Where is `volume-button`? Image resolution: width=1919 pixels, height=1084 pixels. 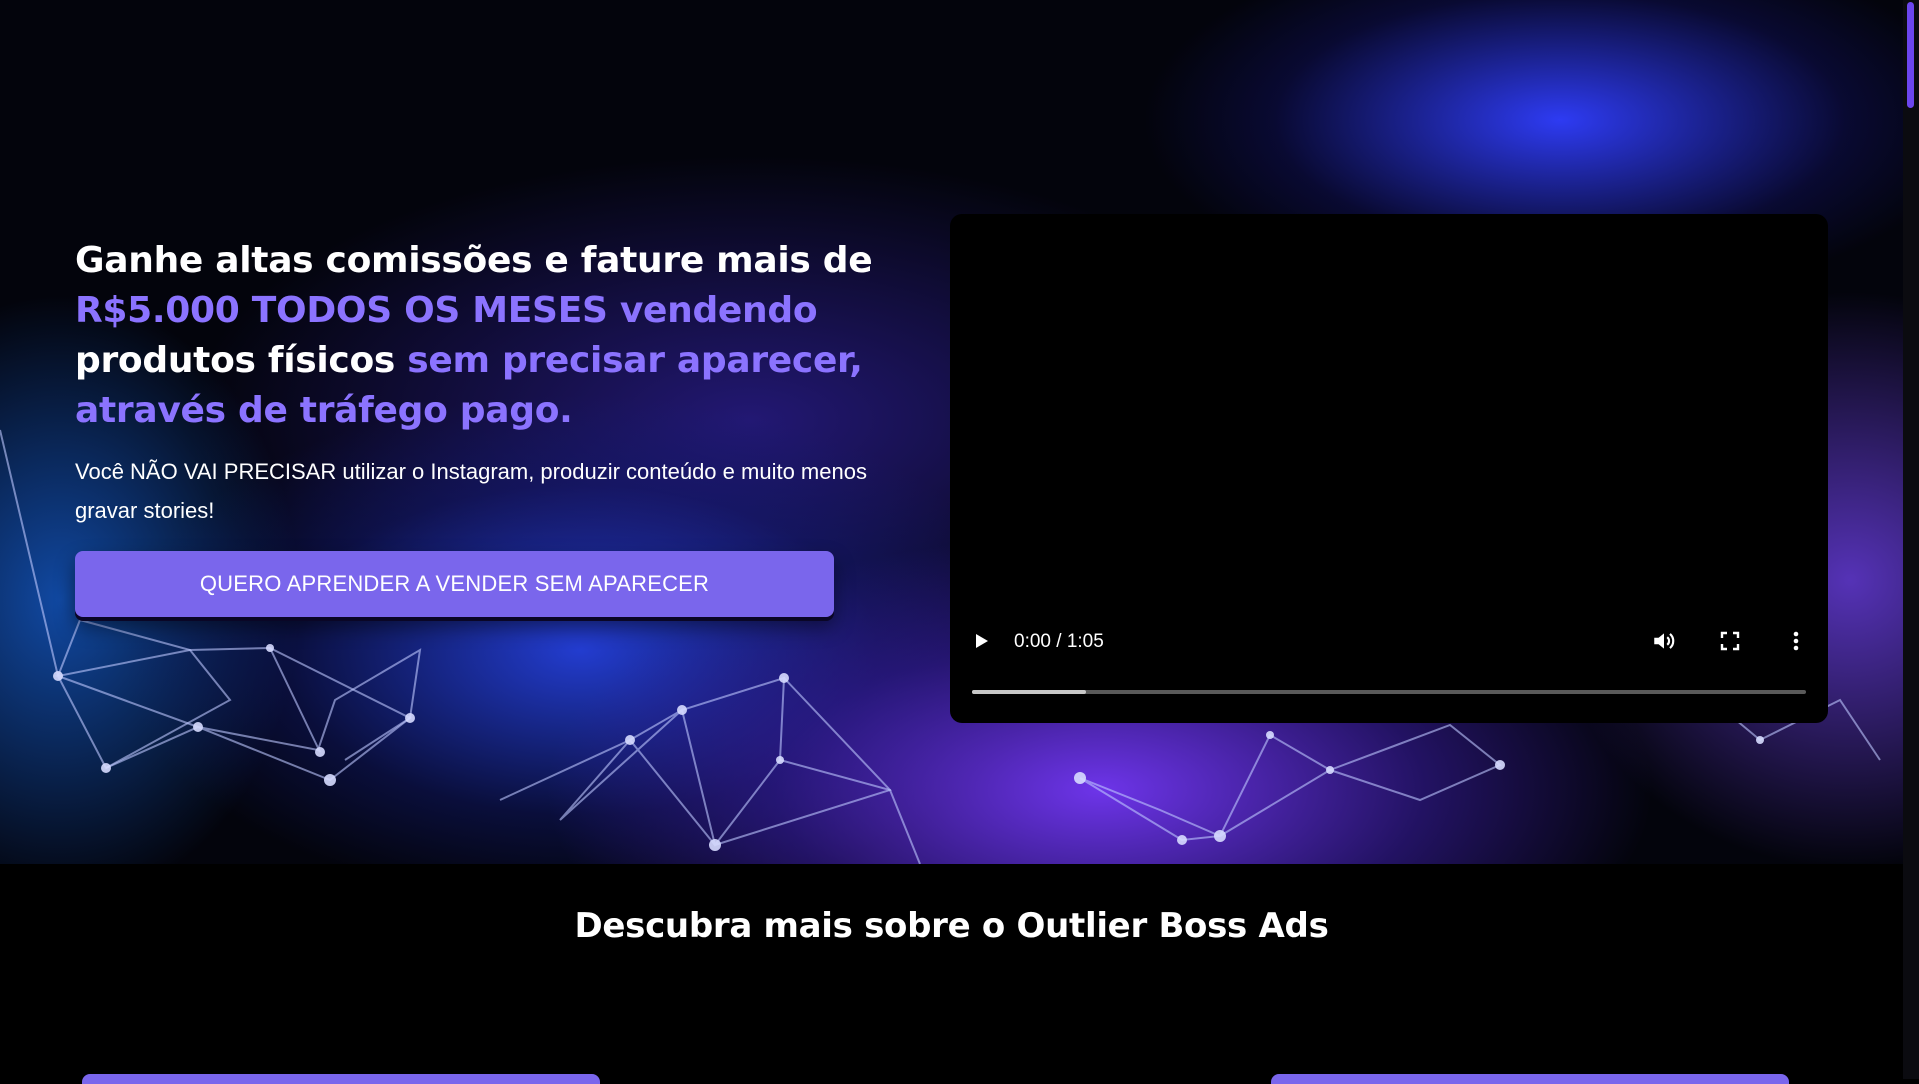
volume-button is located at coordinates (1664, 641).